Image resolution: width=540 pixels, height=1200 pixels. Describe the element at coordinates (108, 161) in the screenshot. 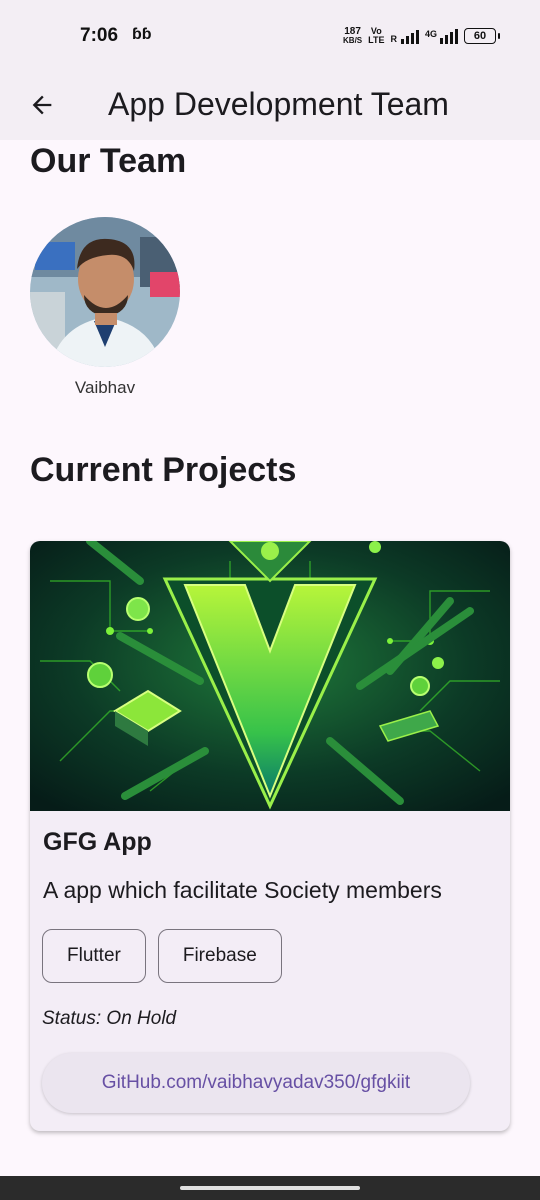

I see `team-heading: Our Team` at that location.